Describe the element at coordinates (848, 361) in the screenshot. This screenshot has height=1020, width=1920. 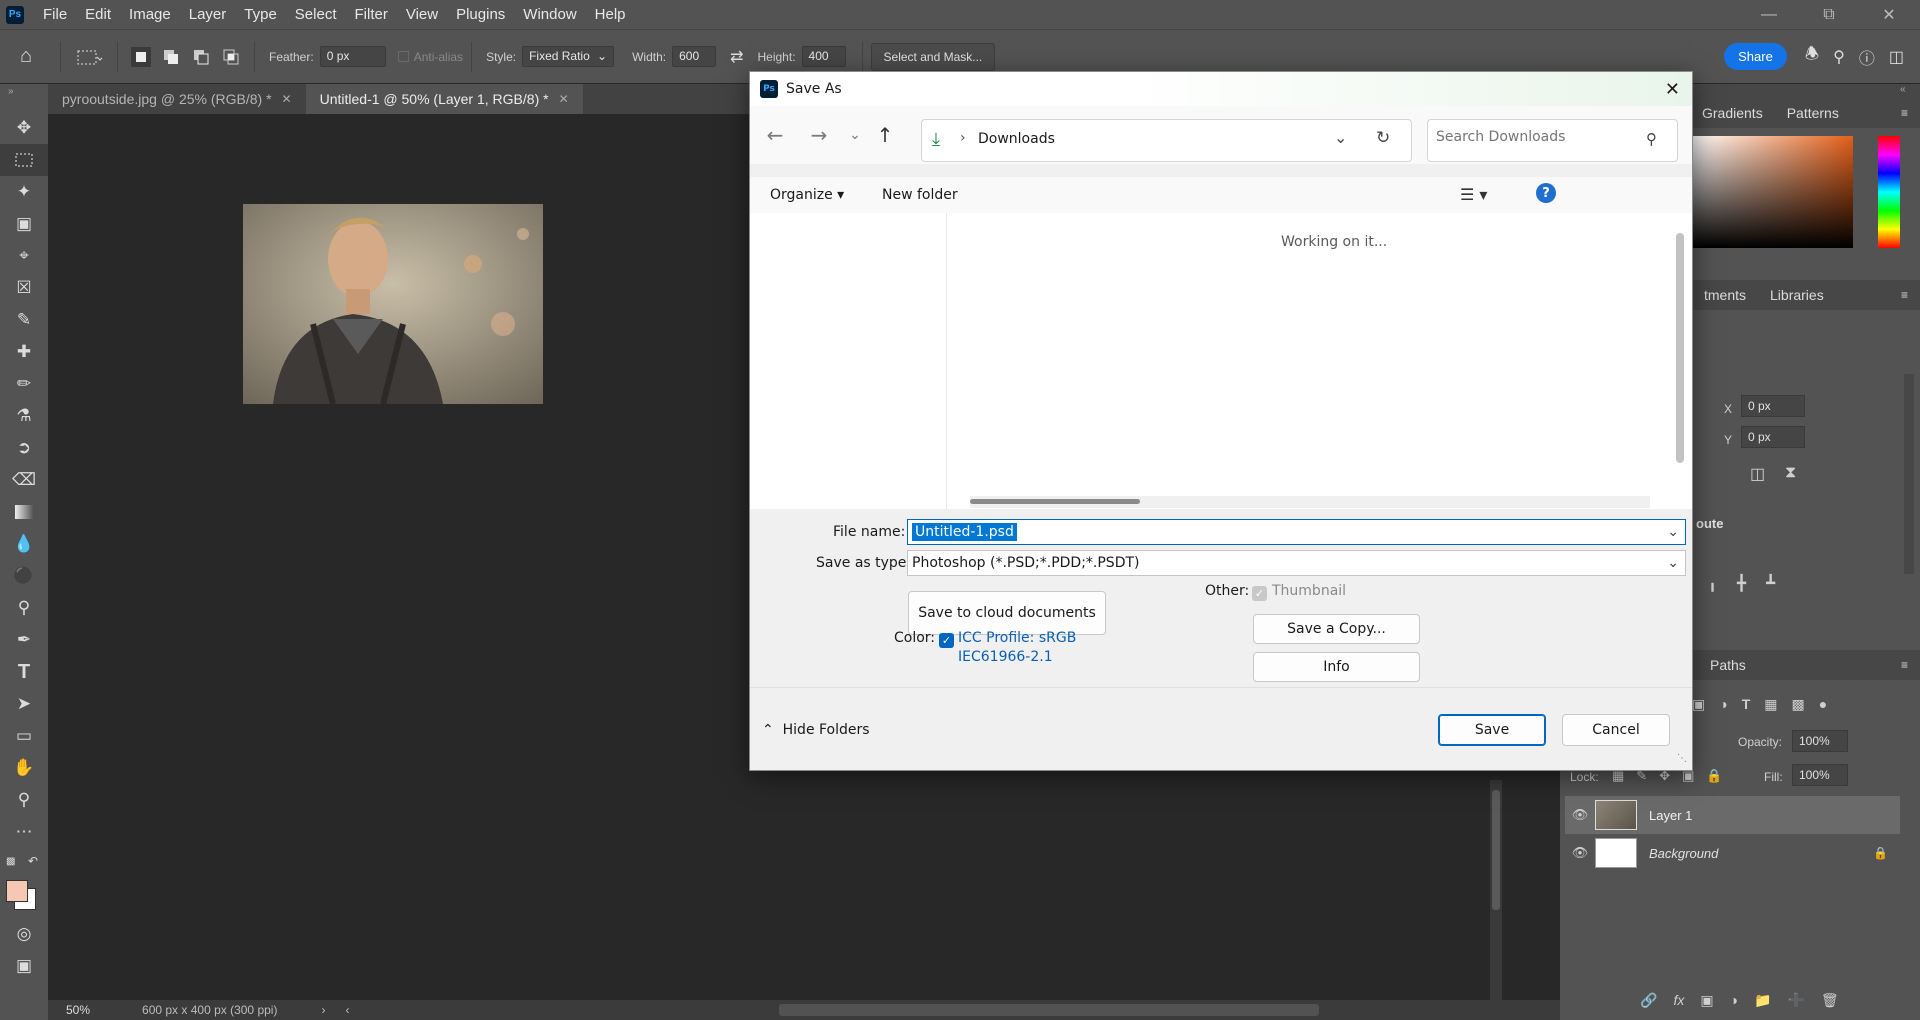
I see `navigation-pane` at that location.